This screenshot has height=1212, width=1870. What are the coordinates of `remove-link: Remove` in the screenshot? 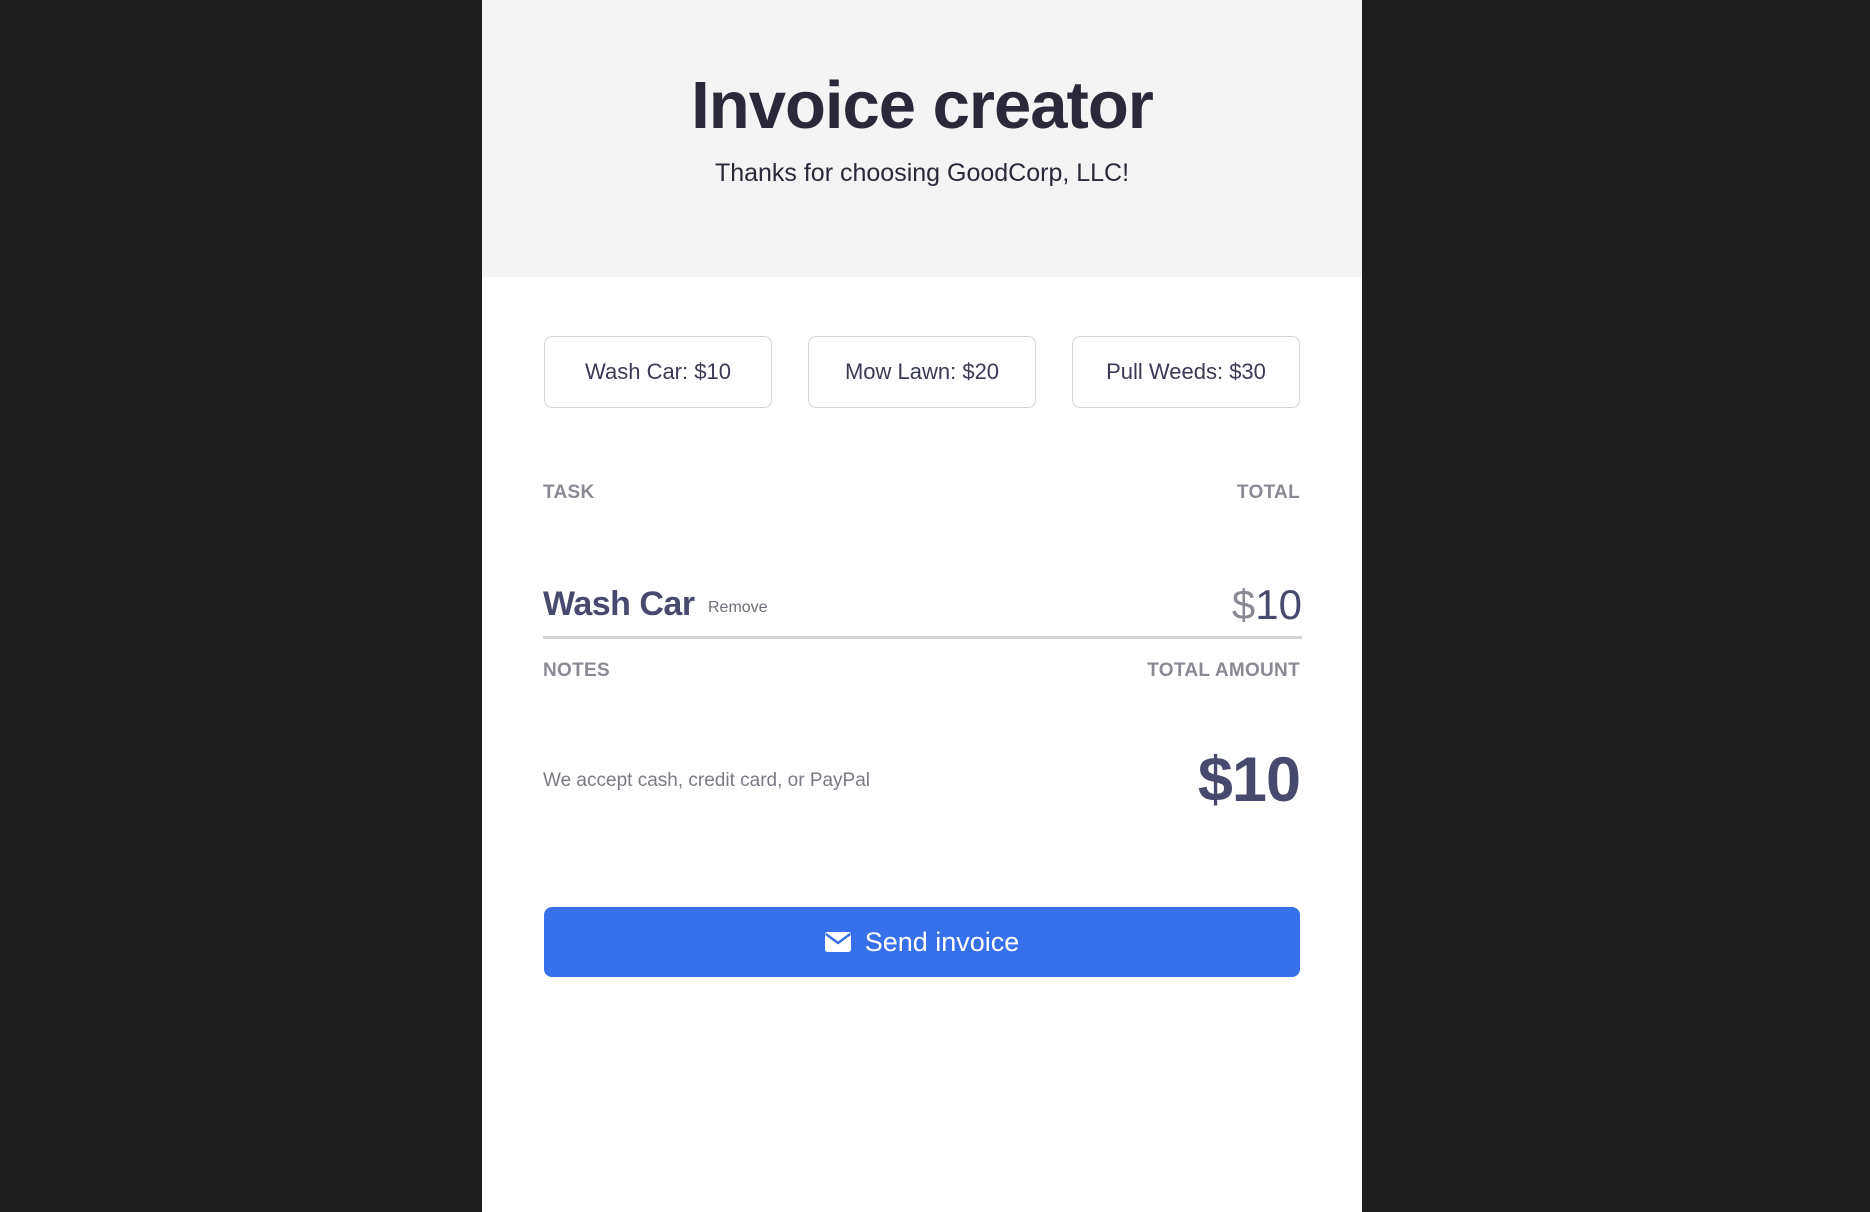 It's located at (738, 608).